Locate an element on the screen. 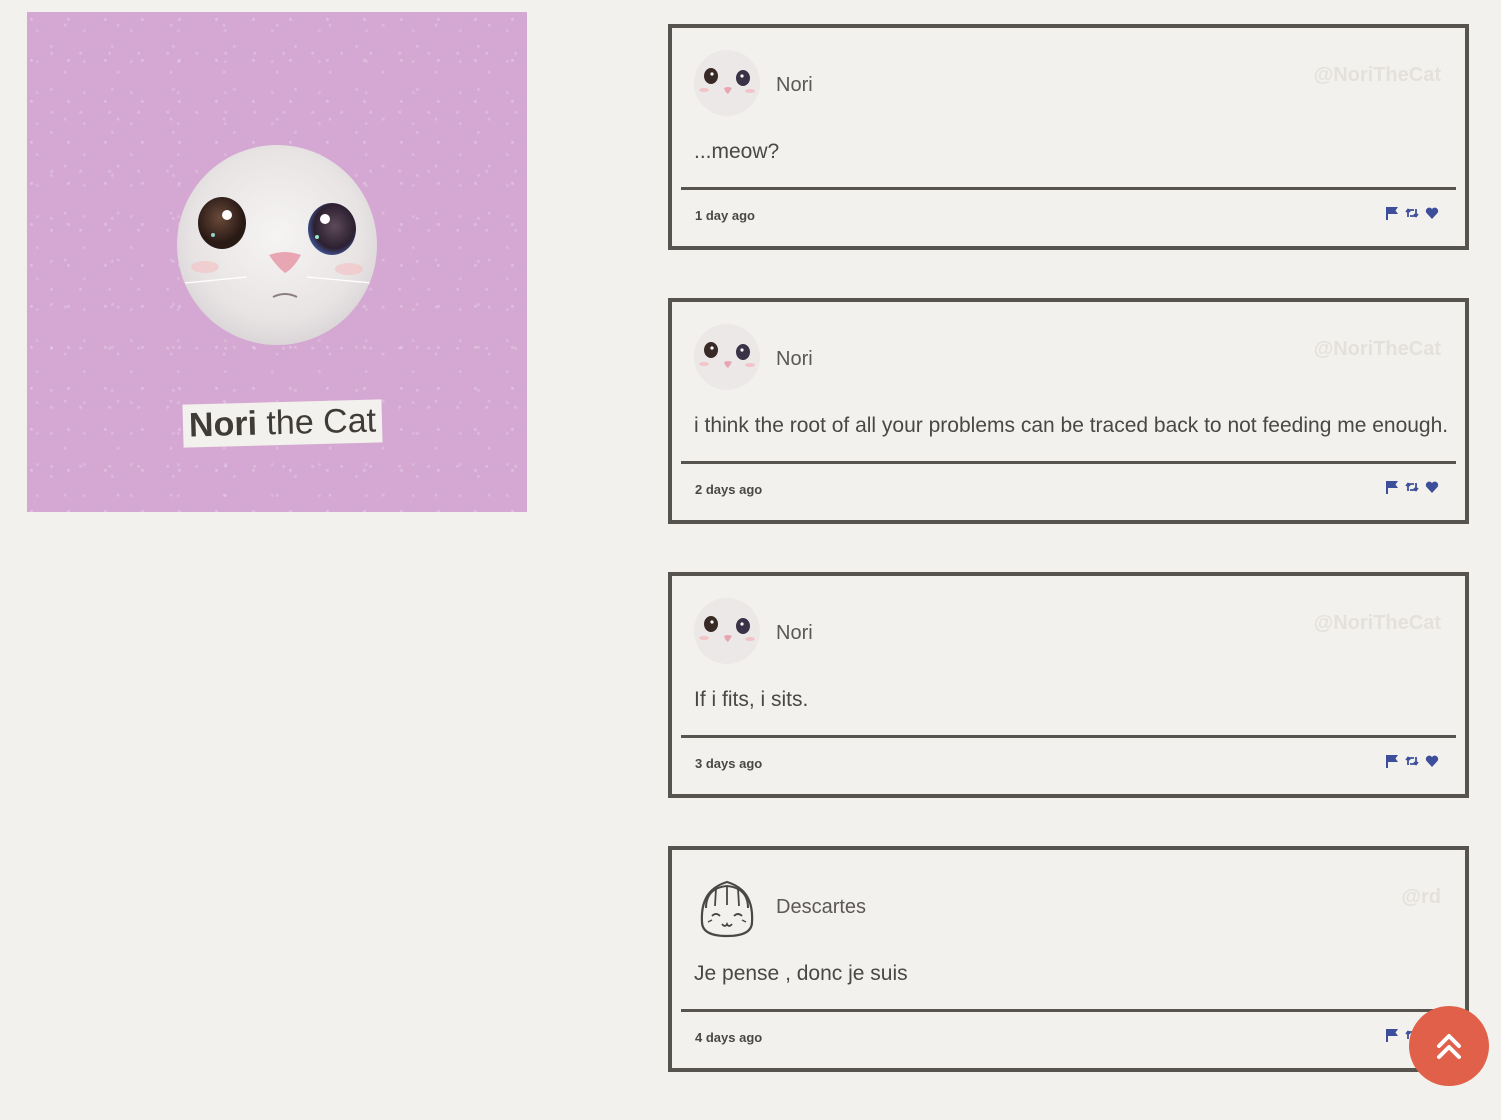 The width and height of the screenshot is (1501, 1120). post-text: Je pense , donc je suis is located at coordinates (801, 973).